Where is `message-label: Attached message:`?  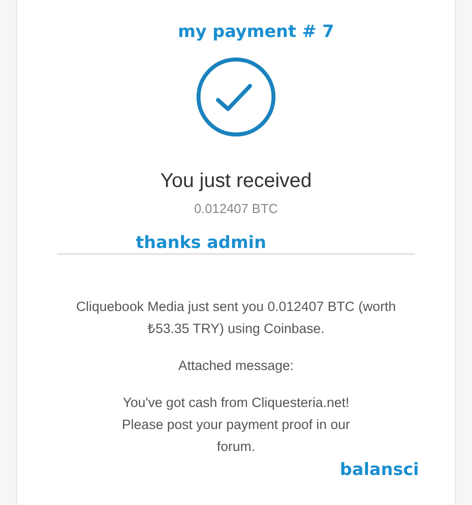 message-label: Attached message: is located at coordinates (236, 366).